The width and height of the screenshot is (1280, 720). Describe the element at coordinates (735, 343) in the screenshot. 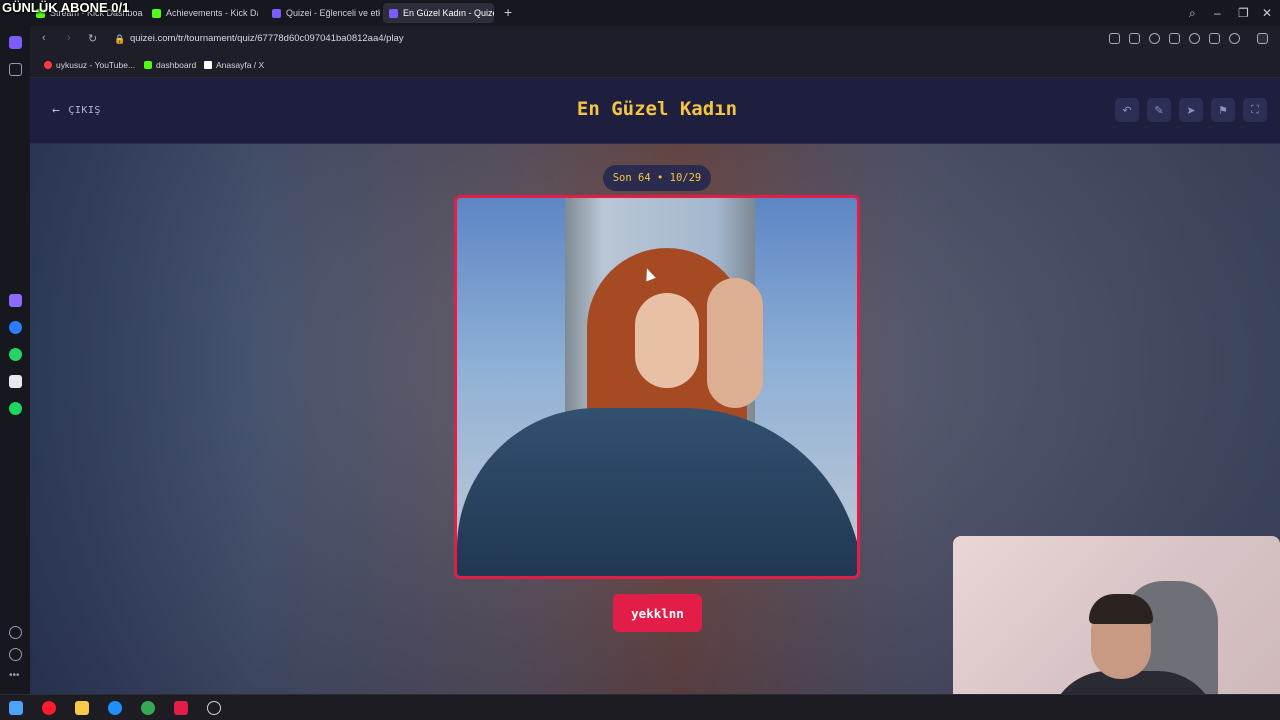

I see `photo-arm` at that location.